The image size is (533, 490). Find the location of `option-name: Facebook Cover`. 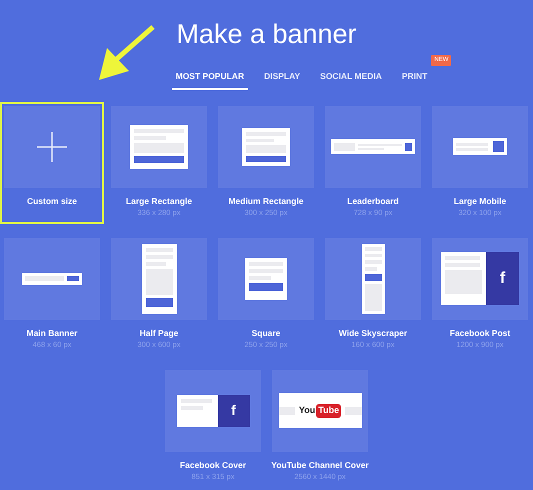

option-name: Facebook Cover is located at coordinates (213, 465).